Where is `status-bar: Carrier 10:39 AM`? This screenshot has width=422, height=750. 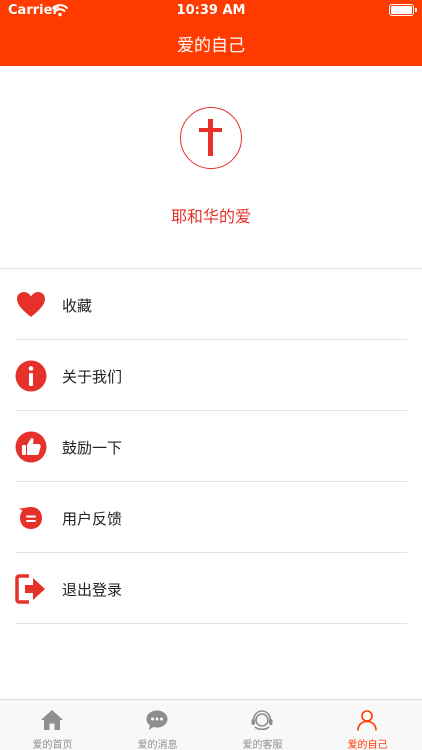 status-bar: Carrier 10:39 AM is located at coordinates (211, 11).